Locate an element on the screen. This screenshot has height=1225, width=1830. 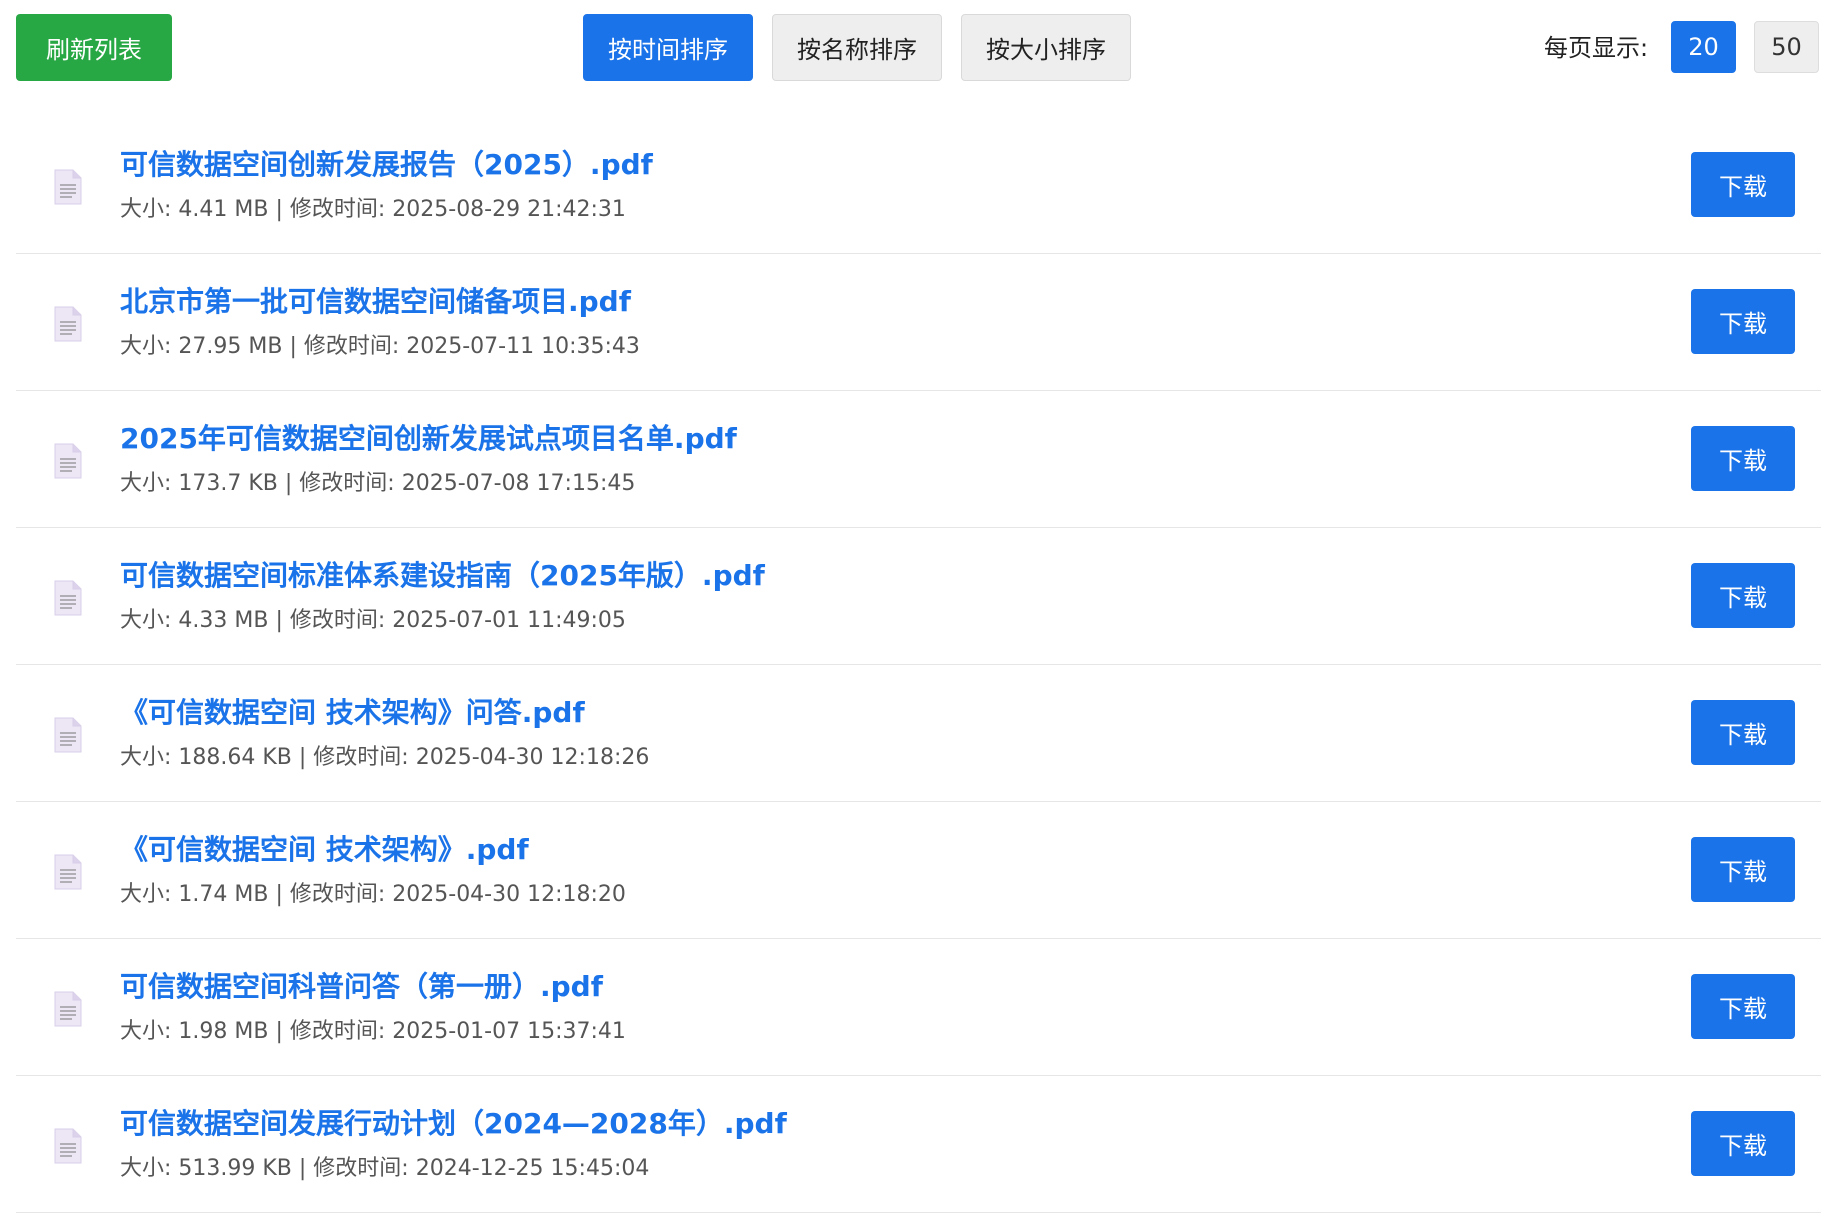
sort-by-time-button: 按时间排序 is located at coordinates (668, 47).